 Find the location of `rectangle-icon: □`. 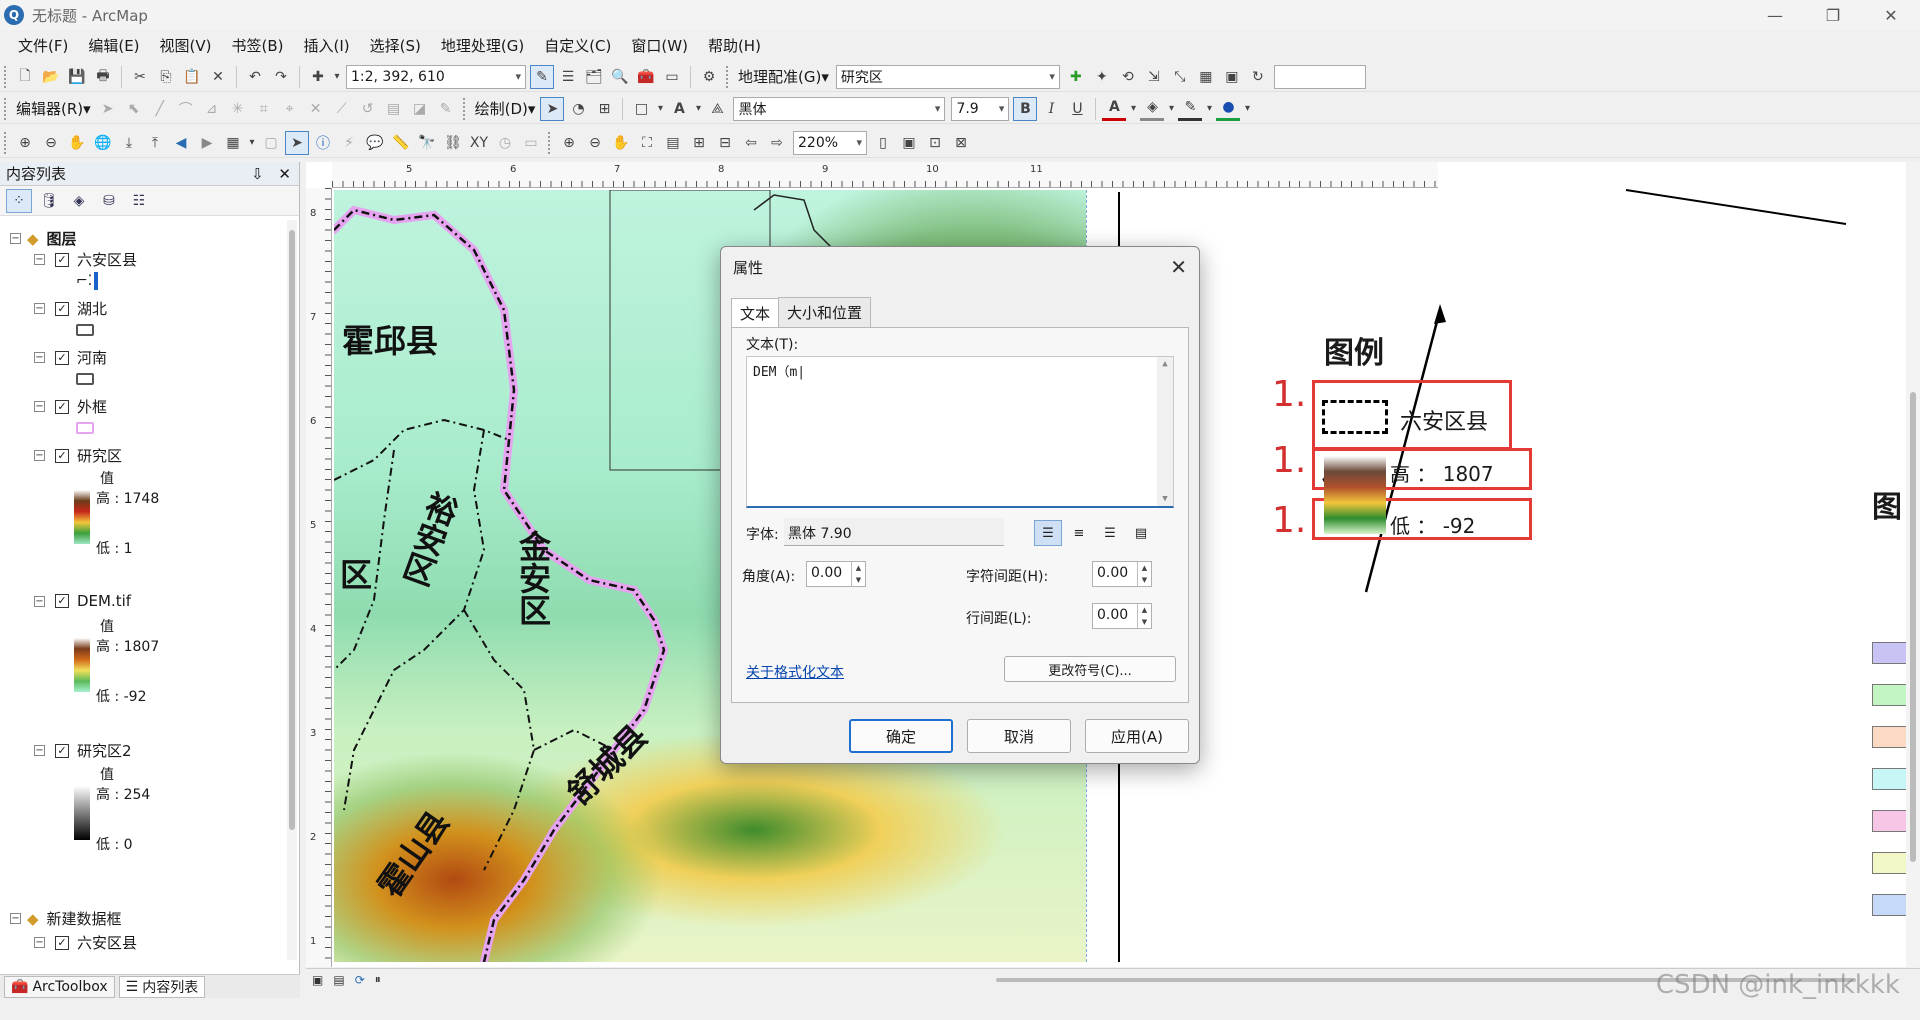

rectangle-icon: □ is located at coordinates (641, 109).